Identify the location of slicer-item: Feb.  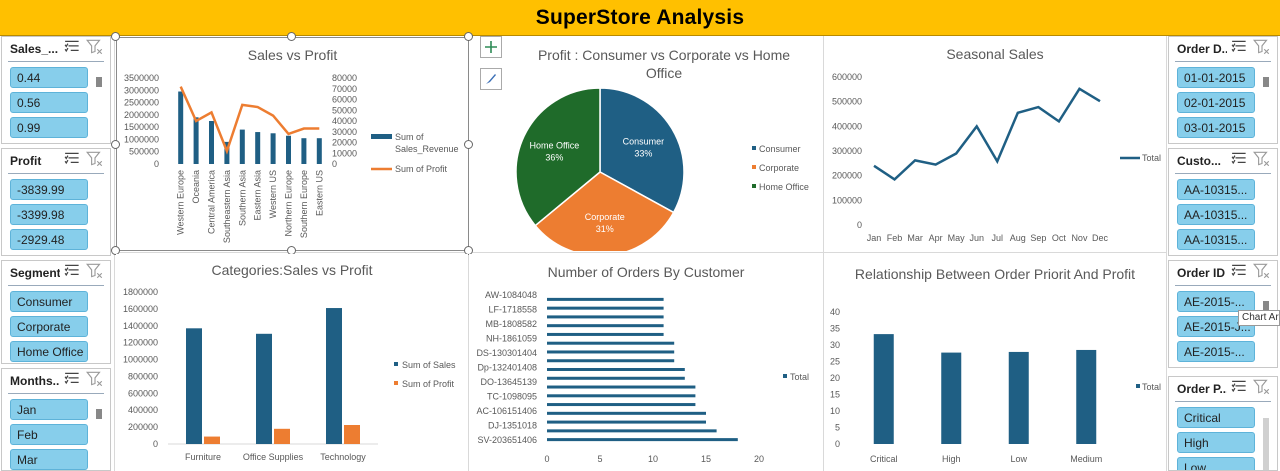
(49, 434).